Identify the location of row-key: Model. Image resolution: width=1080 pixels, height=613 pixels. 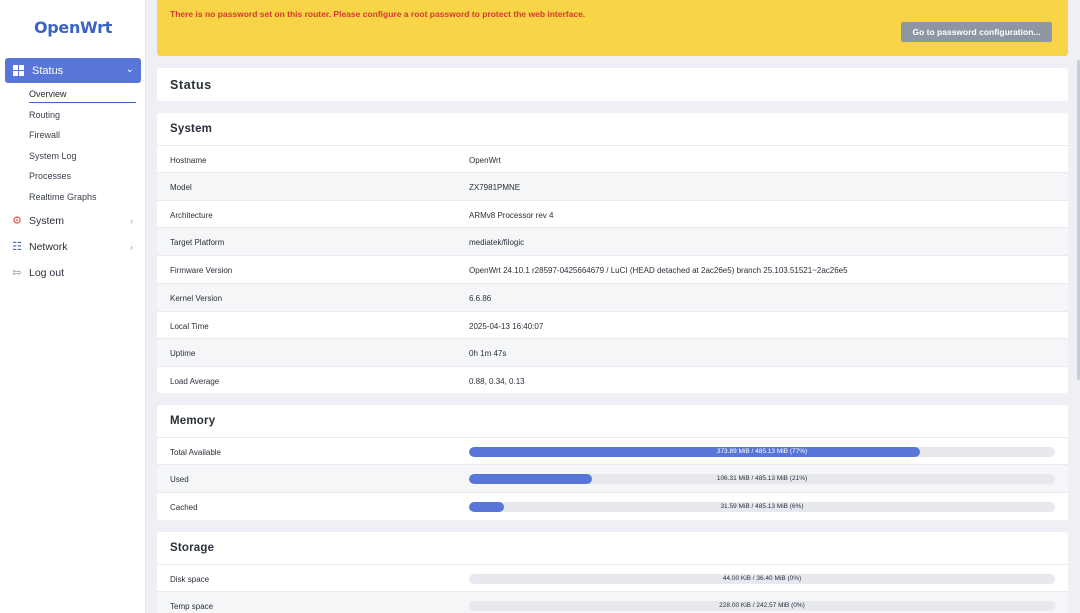
(181, 187).